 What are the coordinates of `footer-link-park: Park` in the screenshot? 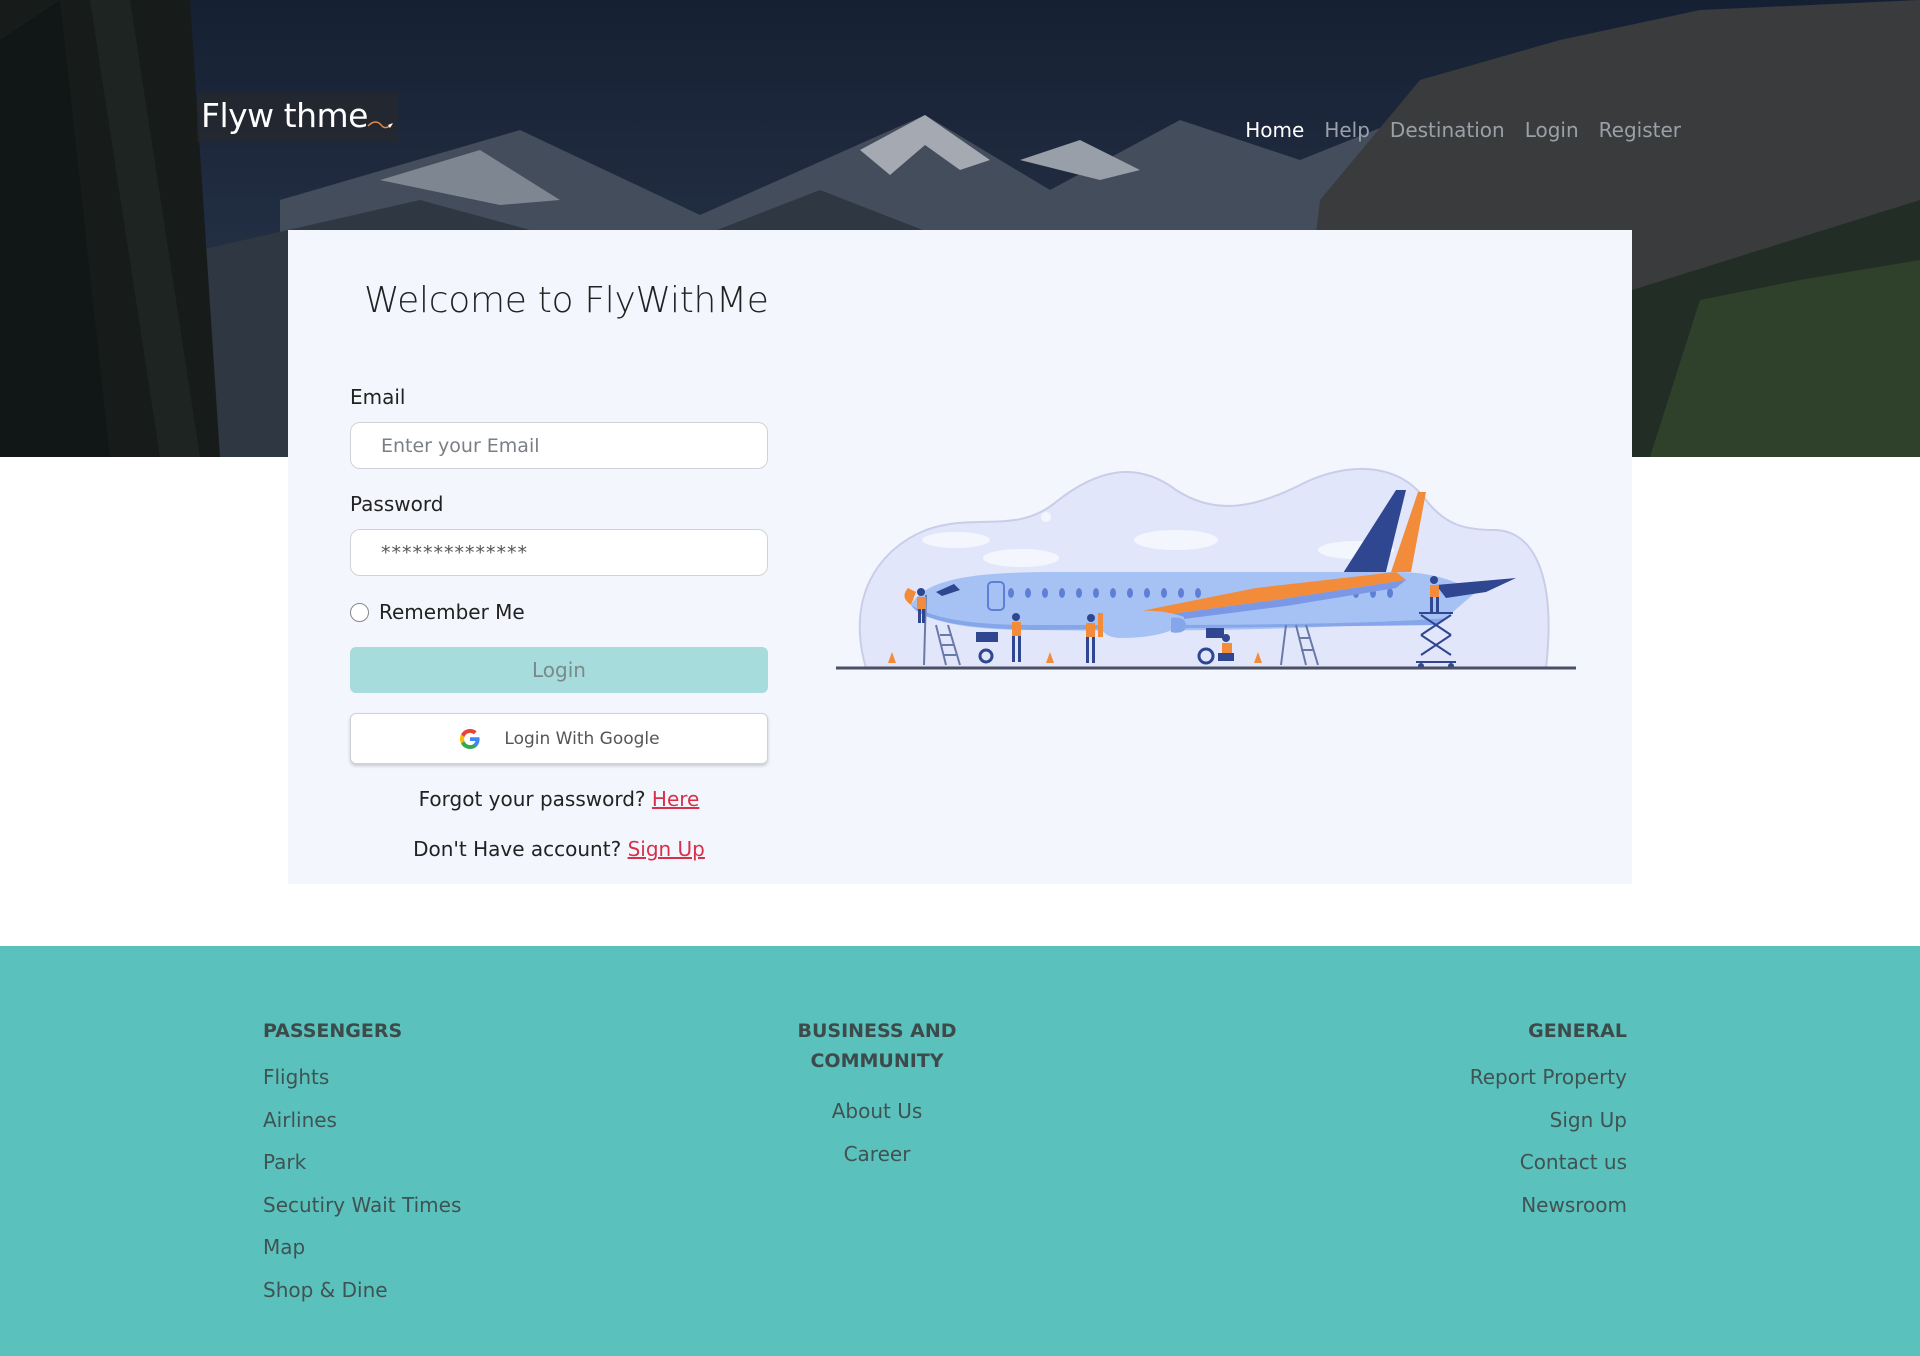 It's located at (362, 1162).